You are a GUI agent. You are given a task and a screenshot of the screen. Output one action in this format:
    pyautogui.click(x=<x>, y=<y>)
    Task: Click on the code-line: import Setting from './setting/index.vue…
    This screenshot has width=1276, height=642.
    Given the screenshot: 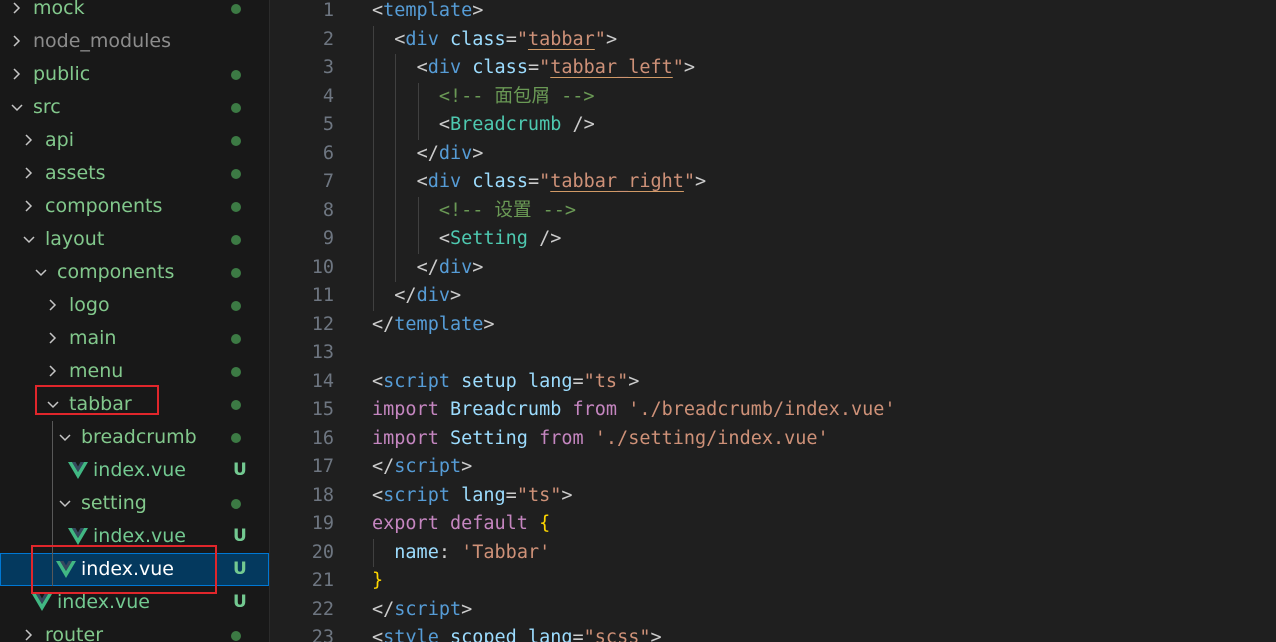 What is the action you would take?
    pyautogui.click(x=600, y=439)
    